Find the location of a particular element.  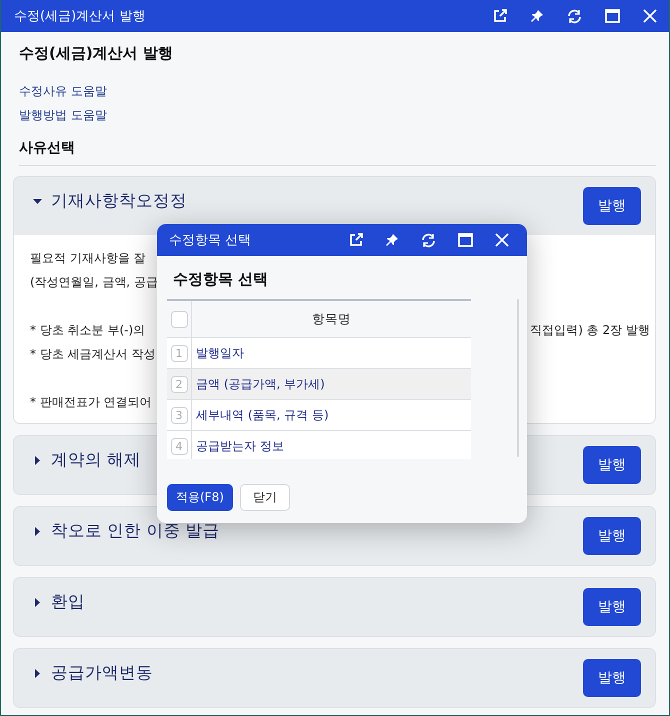

table-row: 2 금액 (공급가액, 부가세) is located at coordinates (319, 384).